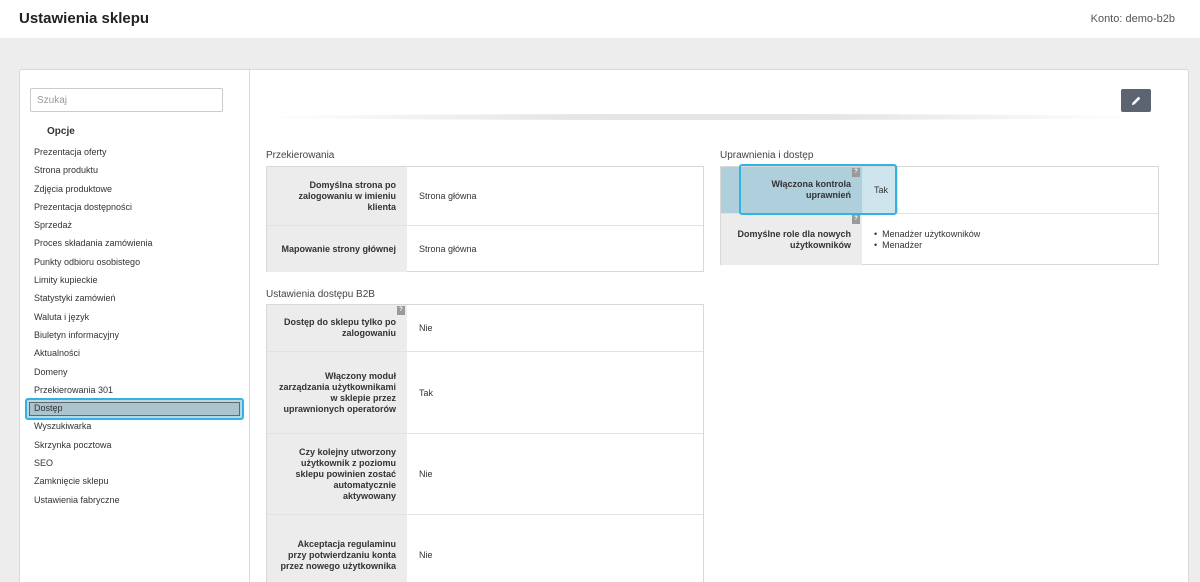  I want to click on row-value: Menadżer użytkowników Menadżer, so click(921, 239).